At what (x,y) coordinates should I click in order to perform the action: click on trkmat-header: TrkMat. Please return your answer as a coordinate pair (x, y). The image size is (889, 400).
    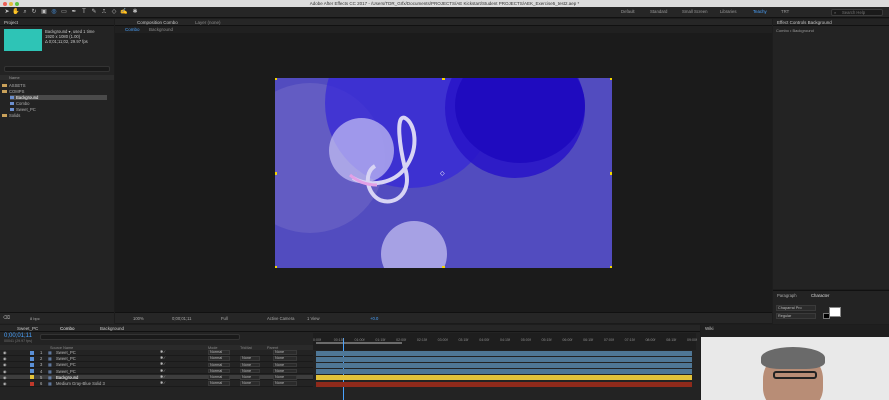
    Looking at the image, I should click on (246, 348).